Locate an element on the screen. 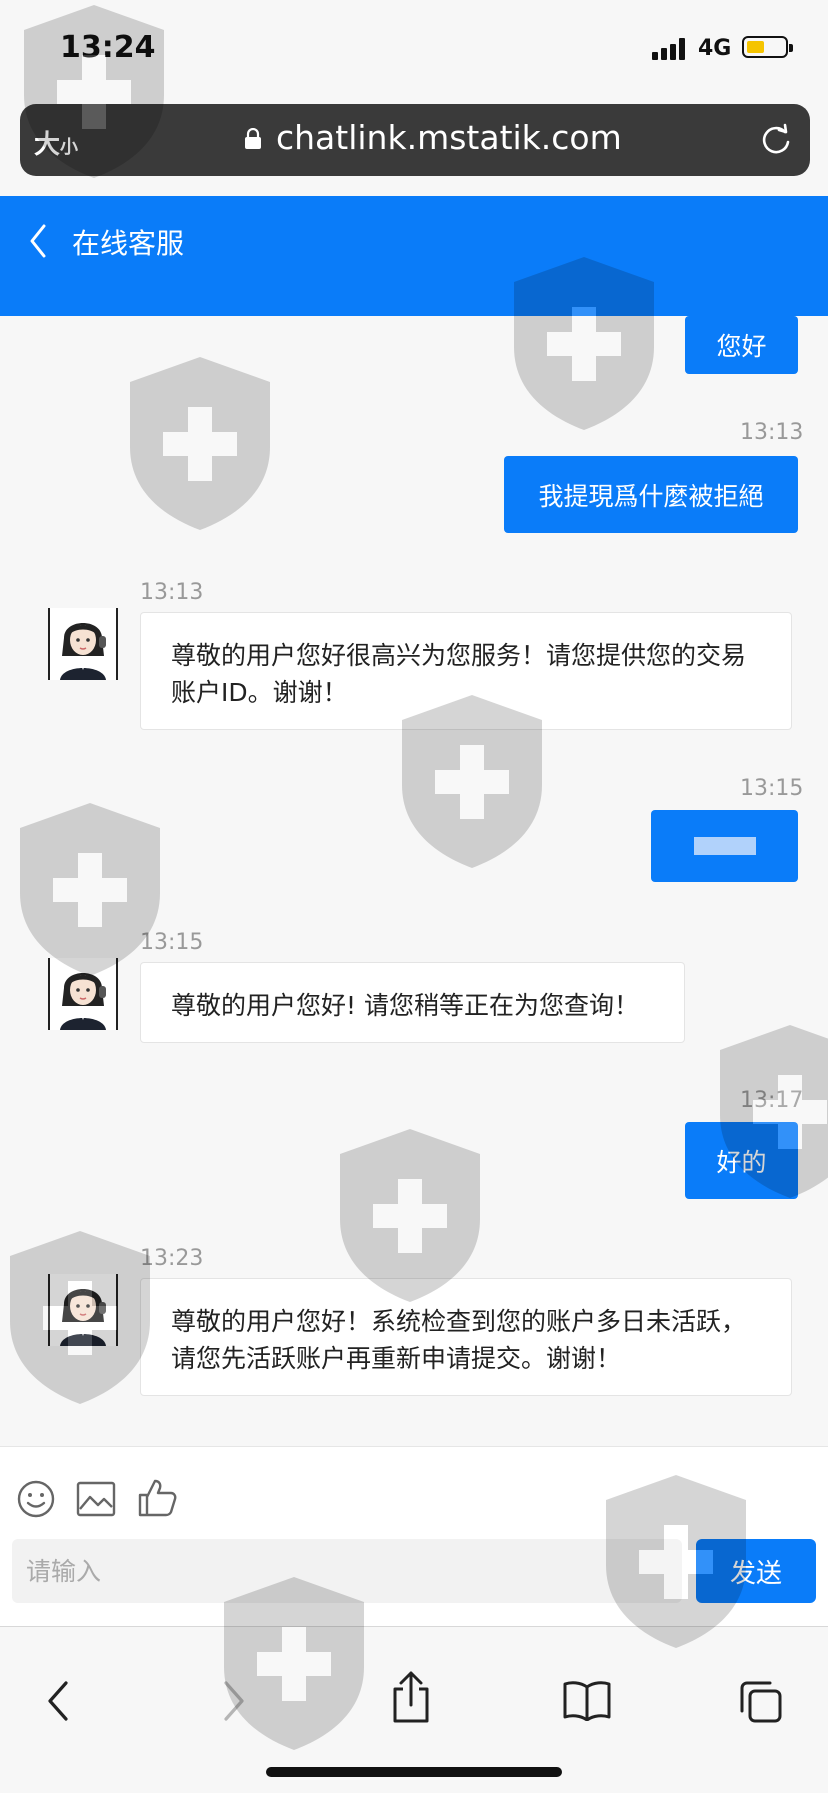 Image resolution: width=828 pixels, height=1793 pixels. browser-toolbar is located at coordinates (414, 1709).